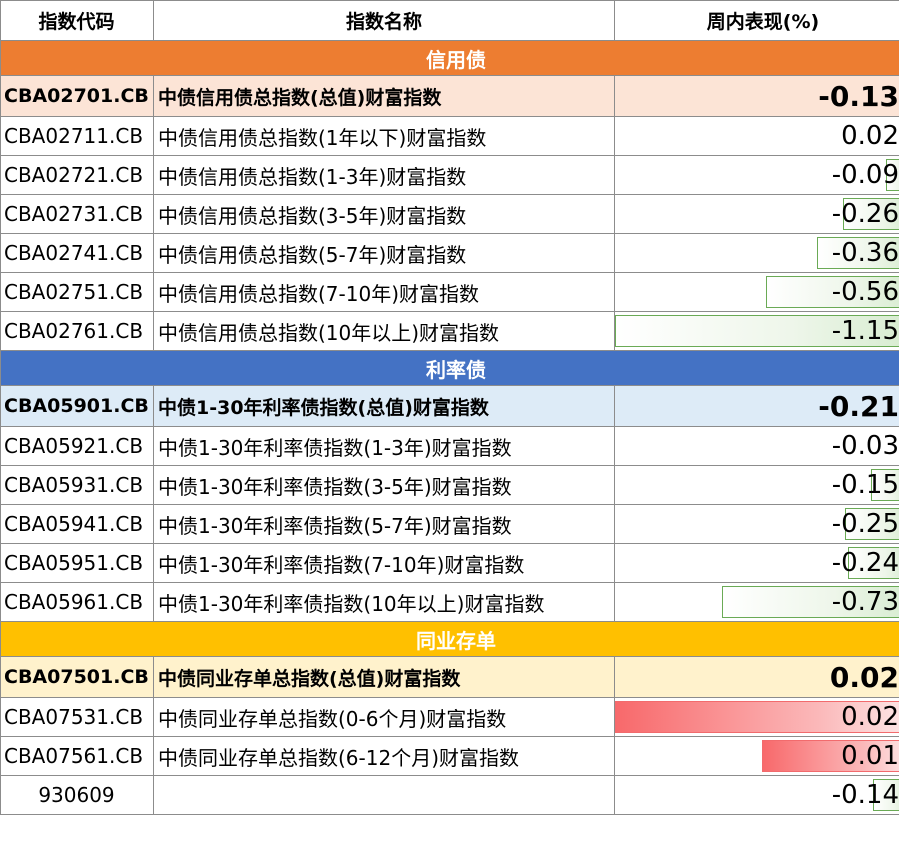  What do you see at coordinates (756, 253) in the screenshot?
I see `performance-cell: -0.36` at bounding box center [756, 253].